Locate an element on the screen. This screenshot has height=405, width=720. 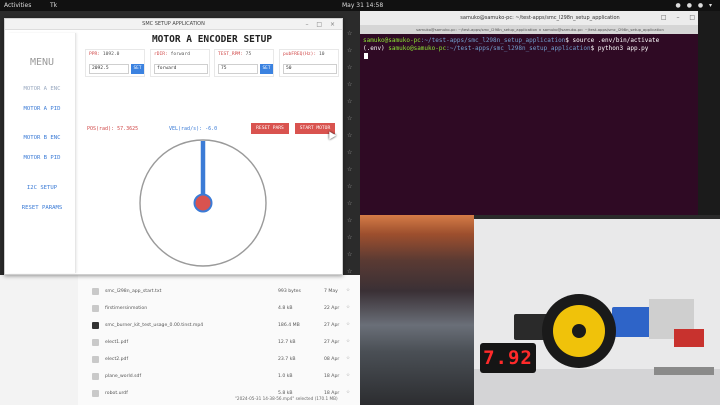
file-date: 18 Apr is located at coordinates (332, 376).